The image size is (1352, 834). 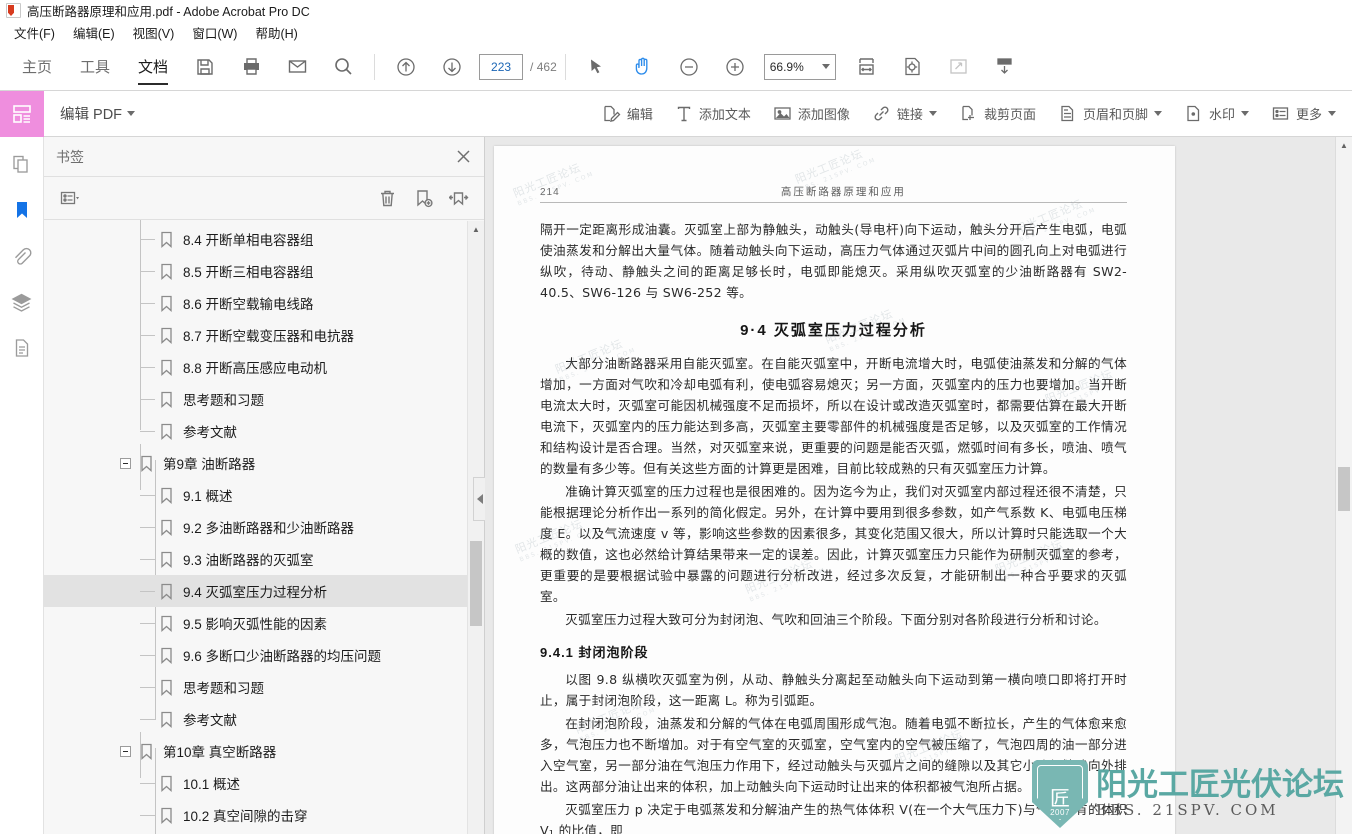 What do you see at coordinates (34, 32) in the screenshot?
I see `menu-file: 文件(F)` at bounding box center [34, 32].